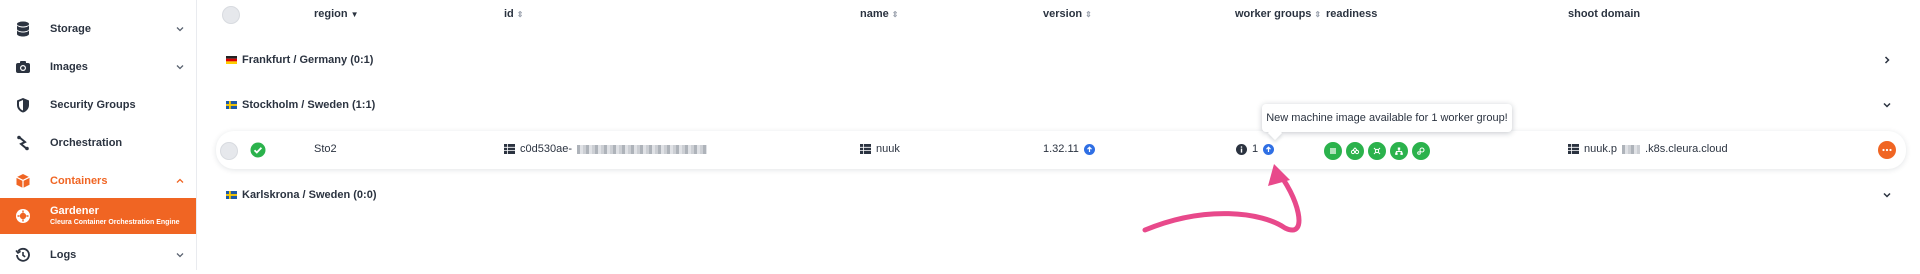 This screenshot has height=274, width=1920. I want to click on cluster-shoot-domain: nuuk.p .k8s.cleura.cloud, so click(1648, 149).